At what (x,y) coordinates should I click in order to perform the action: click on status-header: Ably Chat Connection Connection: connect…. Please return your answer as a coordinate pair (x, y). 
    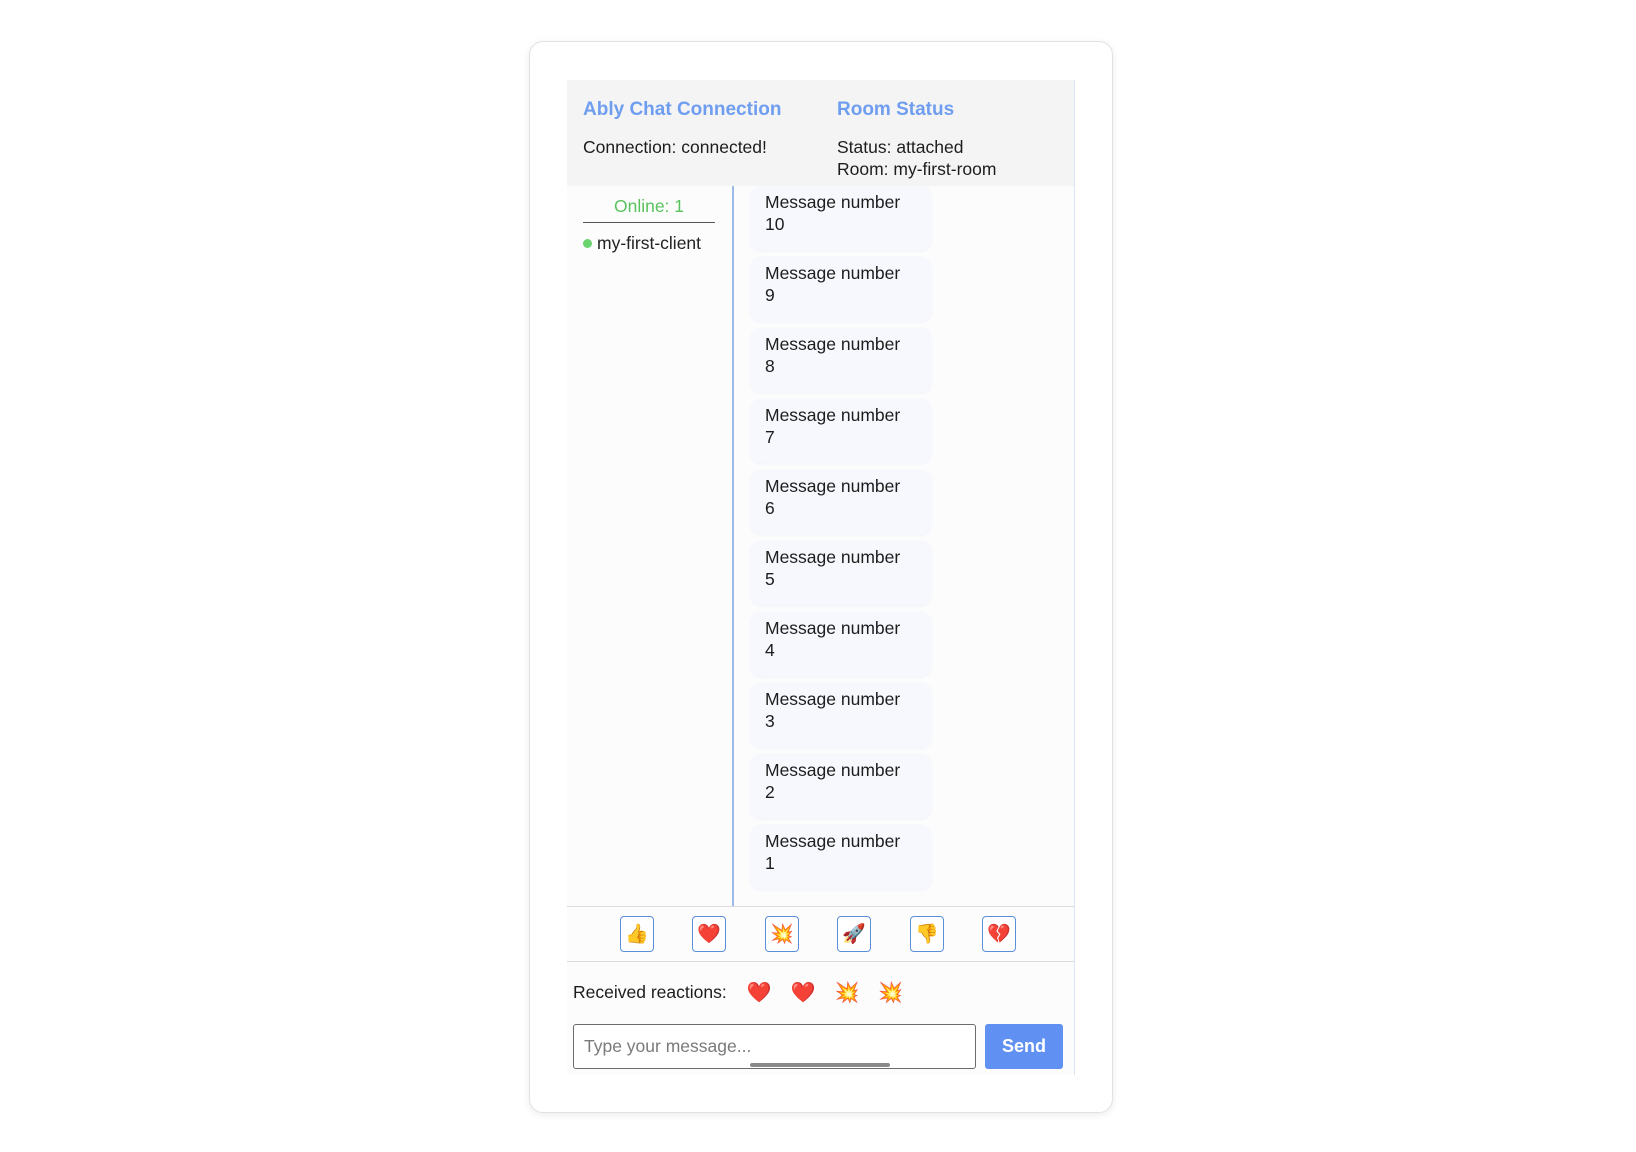
    Looking at the image, I should click on (820, 133).